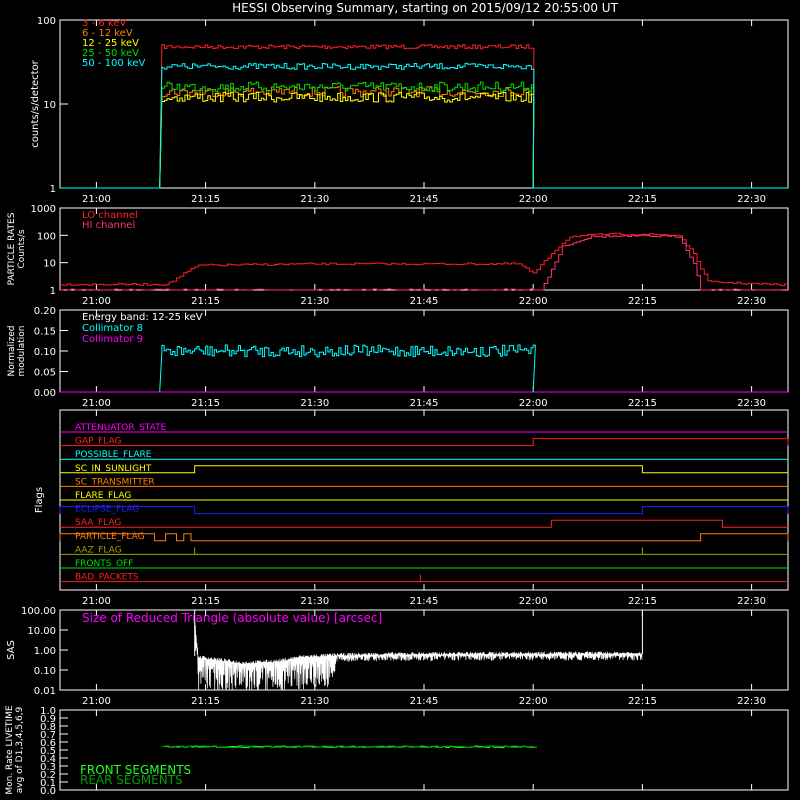 The image size is (800, 800). What do you see at coordinates (114, 63) in the screenshot?
I see `count-rates-legend-4: 50 - 100 keV` at bounding box center [114, 63].